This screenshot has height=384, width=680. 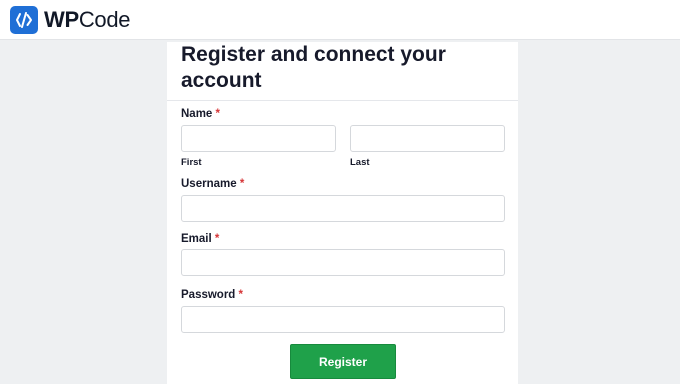 I want to click on top-bar: WPCode, so click(x=340, y=20).